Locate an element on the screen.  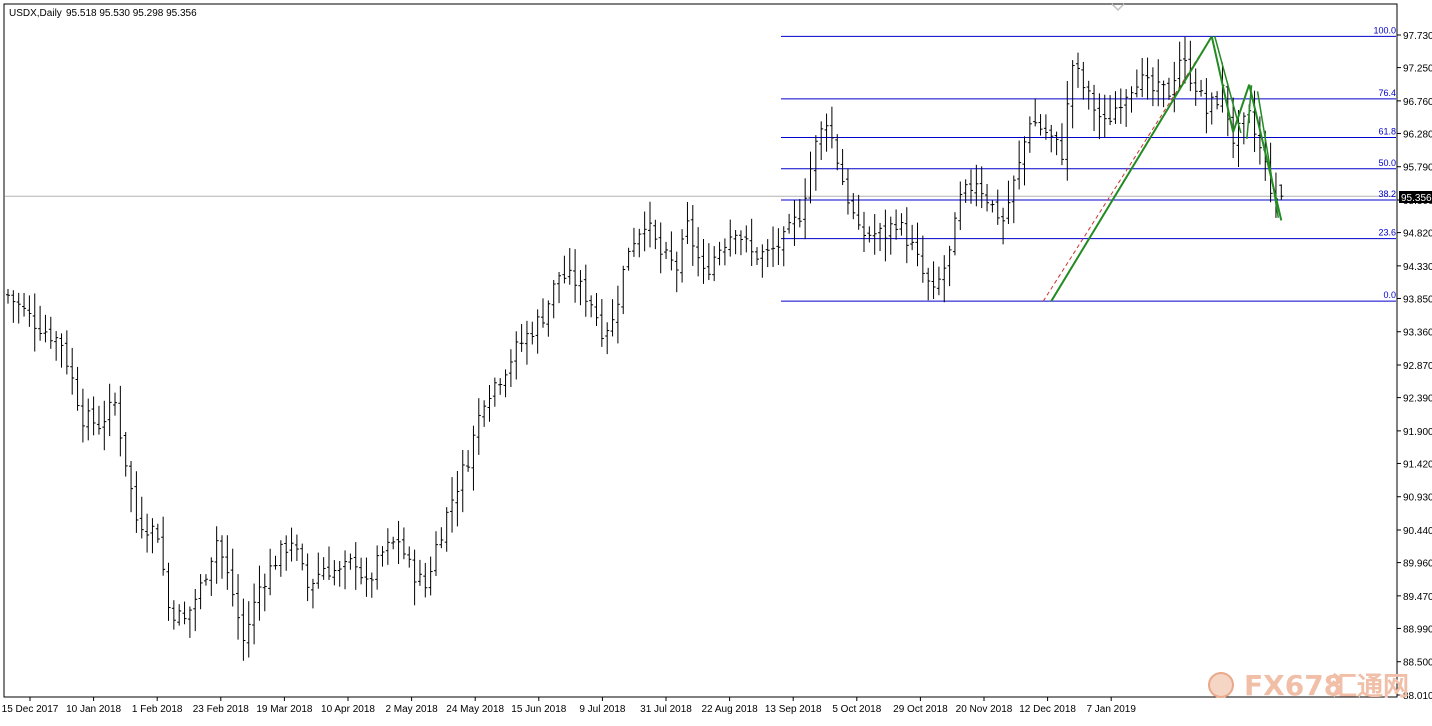
x-tick-label: 13 Sep 2018 is located at coordinates (793, 709).